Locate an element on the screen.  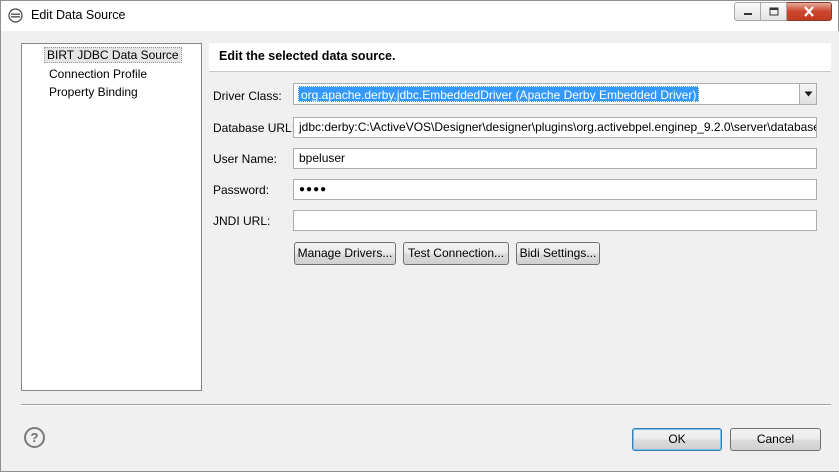
minimize-icon is located at coordinates (747, 13).